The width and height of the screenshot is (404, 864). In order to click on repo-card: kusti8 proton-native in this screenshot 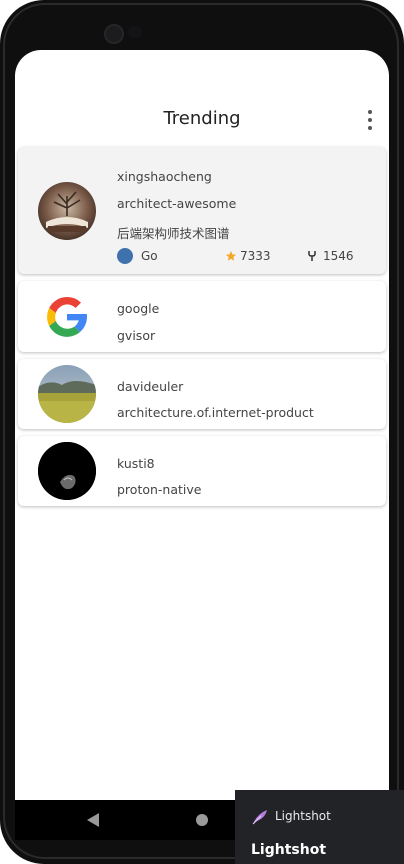, I will do `click(202, 471)`.